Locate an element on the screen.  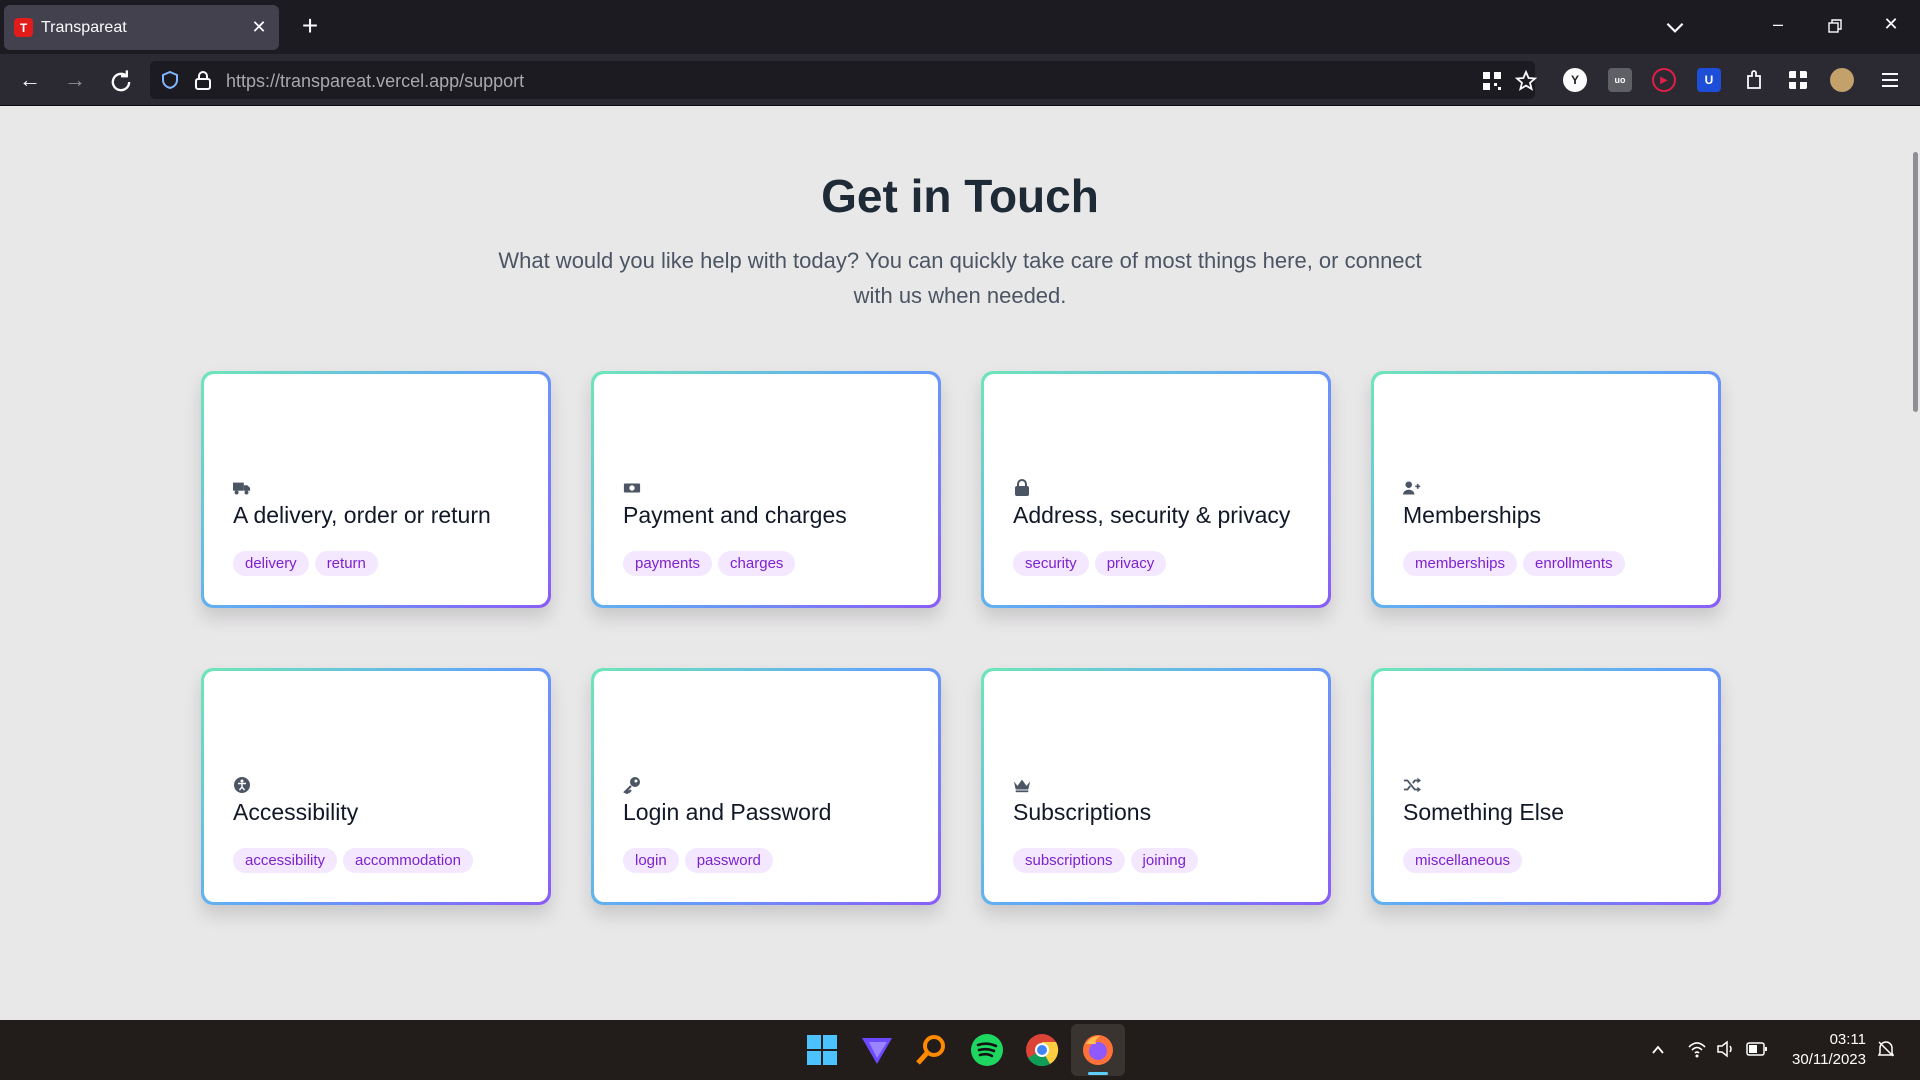
puzzle-extension-icon is located at coordinates (1754, 80).